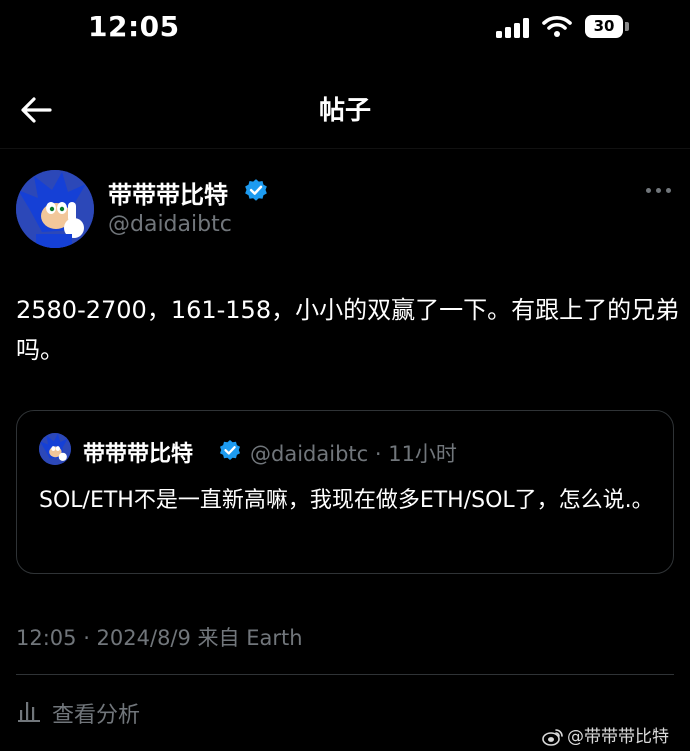  I want to click on wifi-icon, so click(557, 26).